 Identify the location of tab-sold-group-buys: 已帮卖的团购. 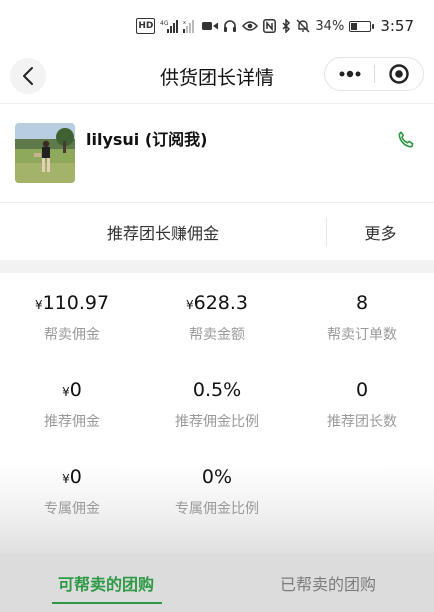
(328, 582).